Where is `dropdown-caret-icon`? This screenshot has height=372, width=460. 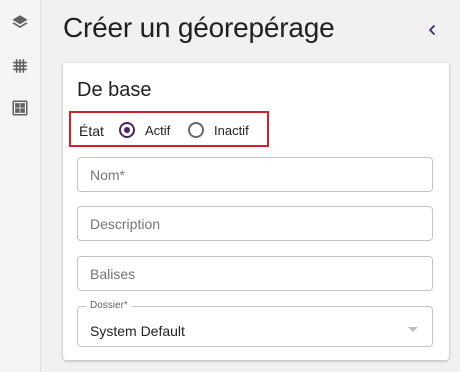 dropdown-caret-icon is located at coordinates (413, 329).